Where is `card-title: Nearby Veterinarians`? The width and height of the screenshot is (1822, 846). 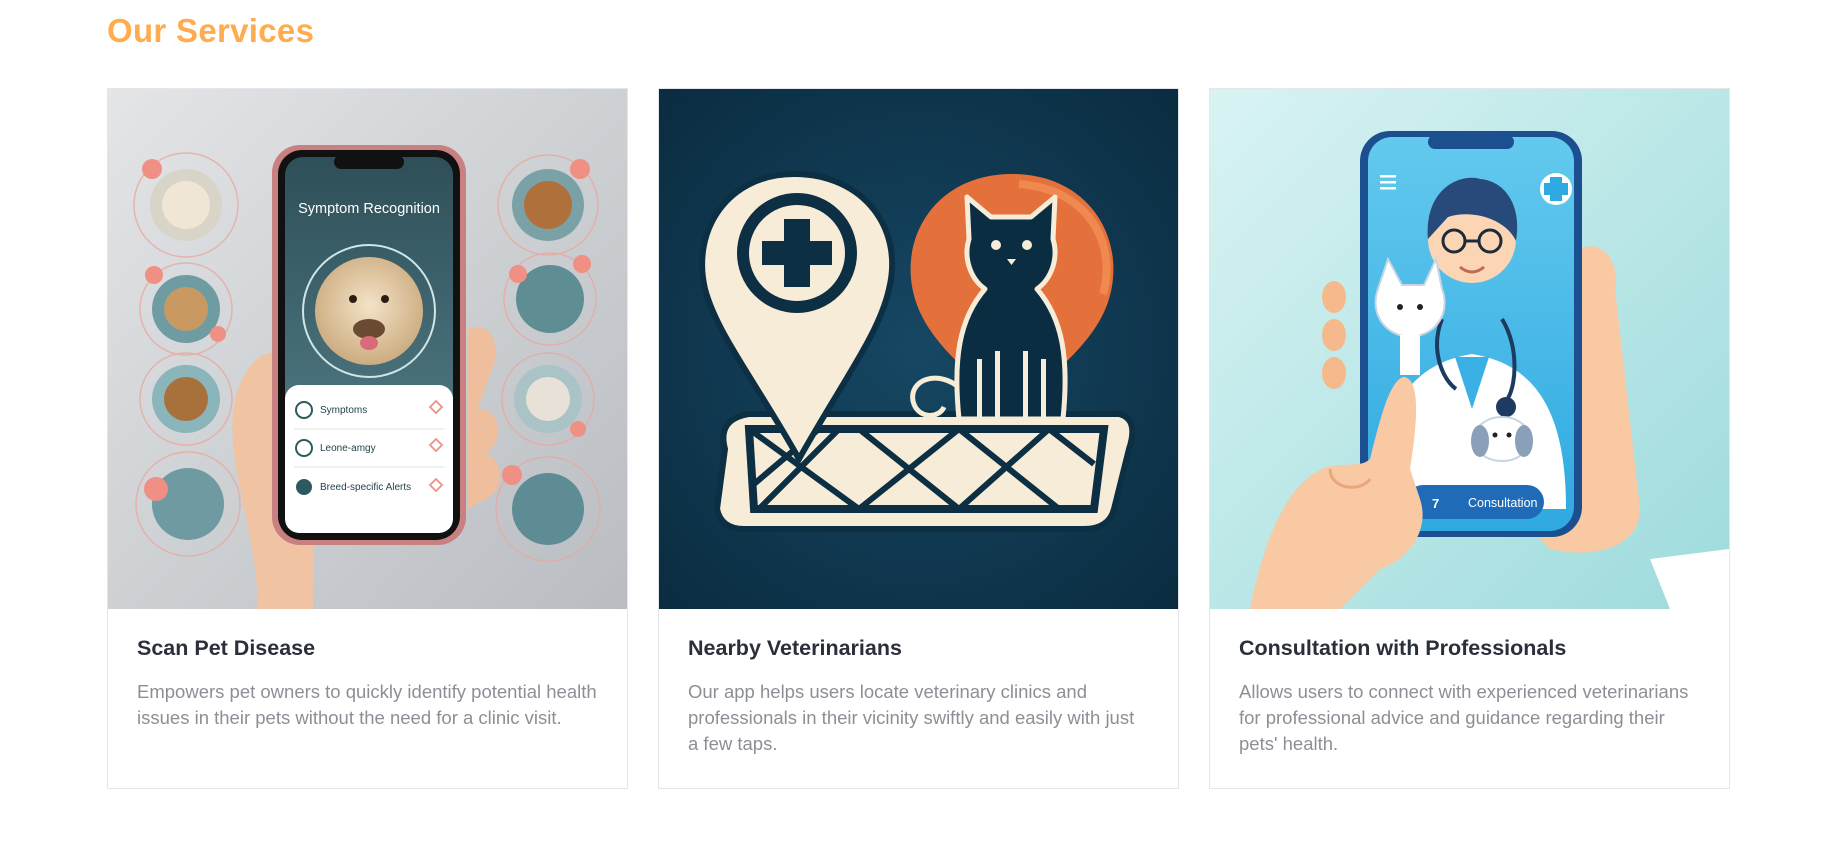 card-title: Nearby Veterinarians is located at coordinates (795, 648).